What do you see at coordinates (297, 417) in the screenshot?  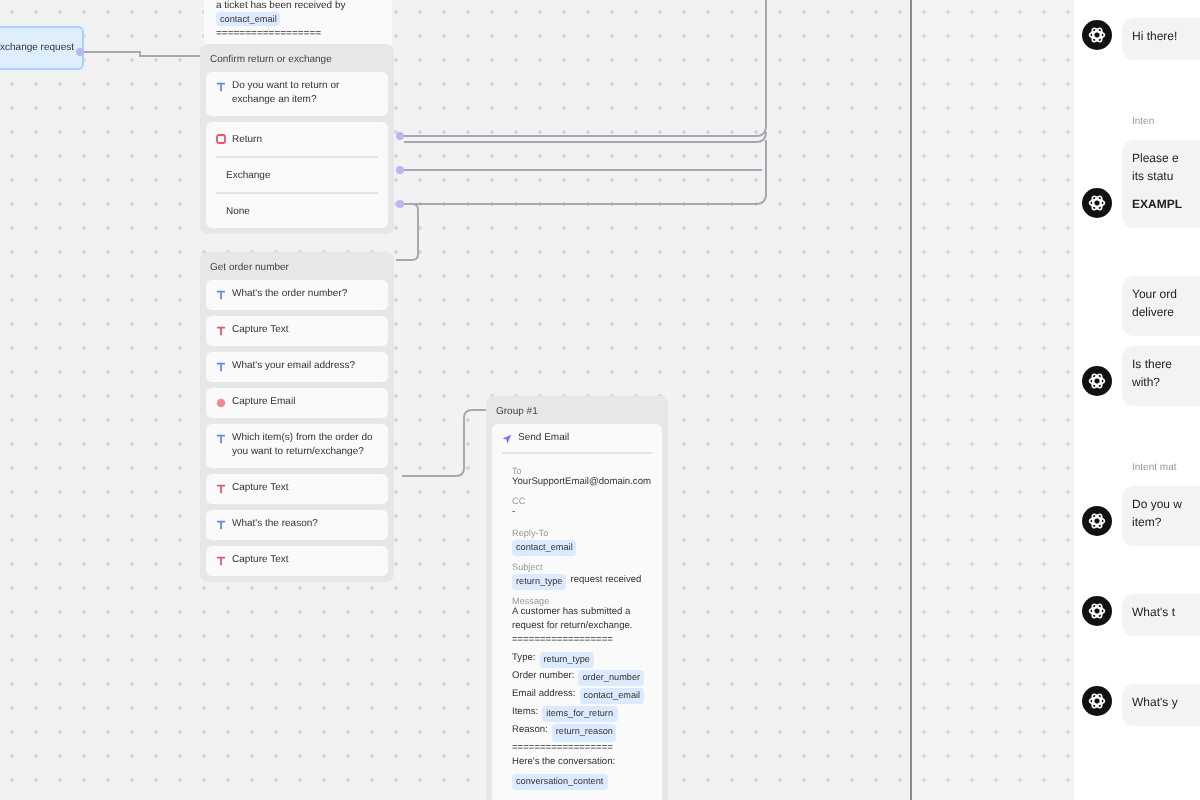 I see `node-group` at bounding box center [297, 417].